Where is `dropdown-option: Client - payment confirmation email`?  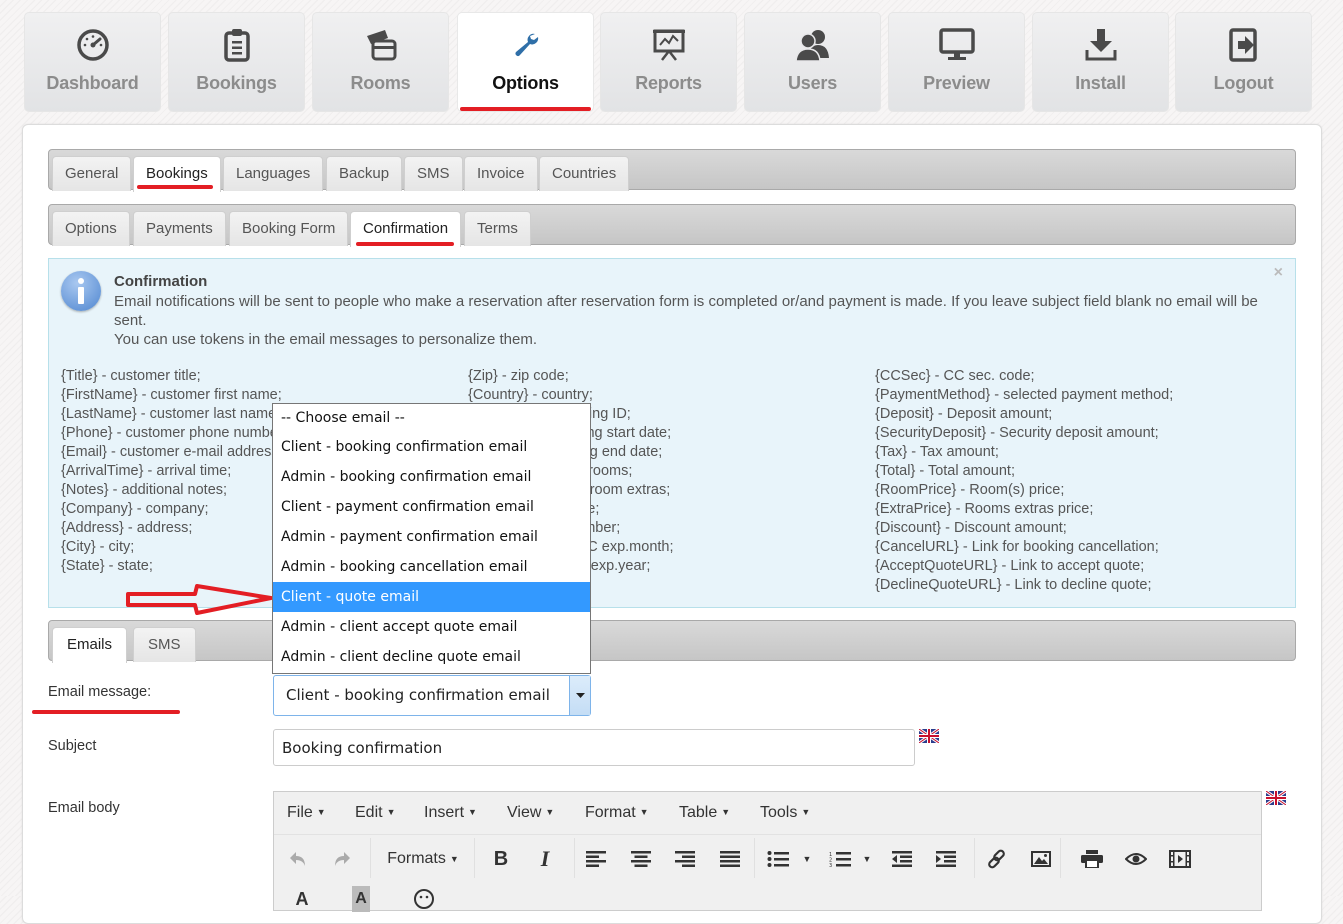 dropdown-option: Client - payment confirmation email is located at coordinates (431, 507).